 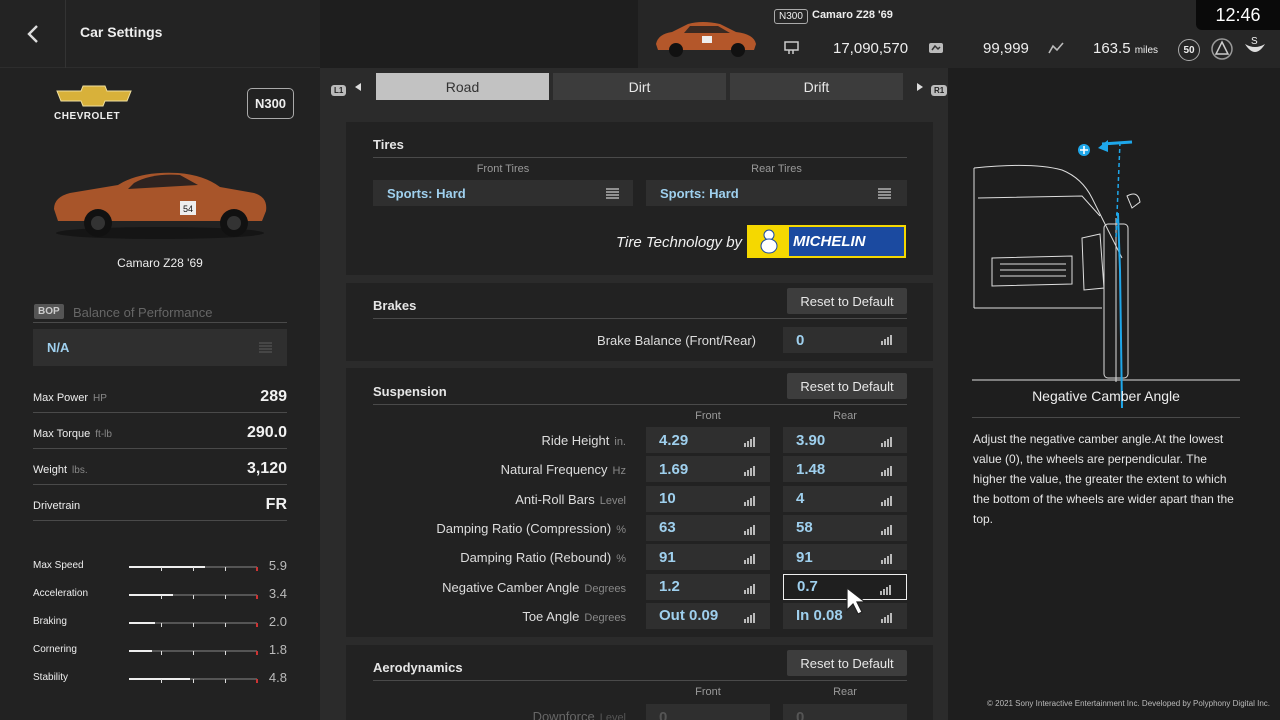 I want to click on suspension-rear-field: 58, so click(x=845, y=527).